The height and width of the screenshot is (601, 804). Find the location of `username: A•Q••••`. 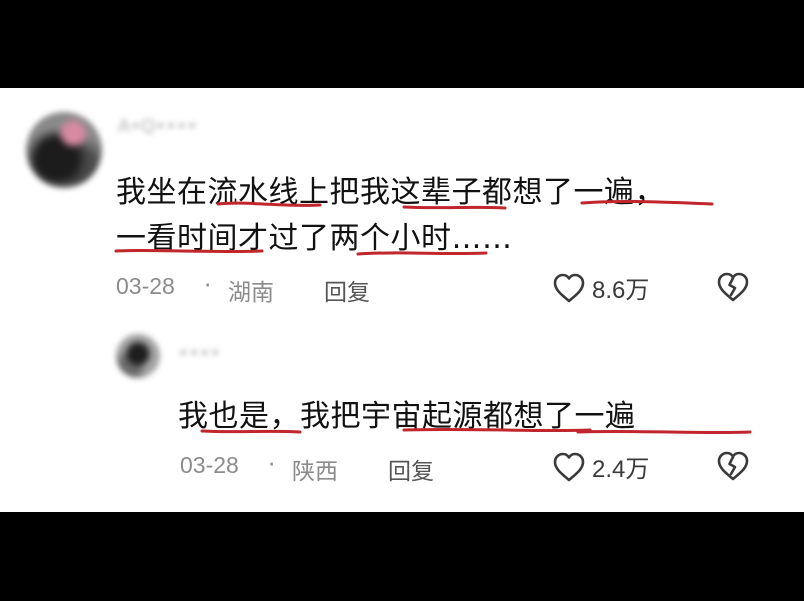

username: A•Q•••• is located at coordinates (158, 126).